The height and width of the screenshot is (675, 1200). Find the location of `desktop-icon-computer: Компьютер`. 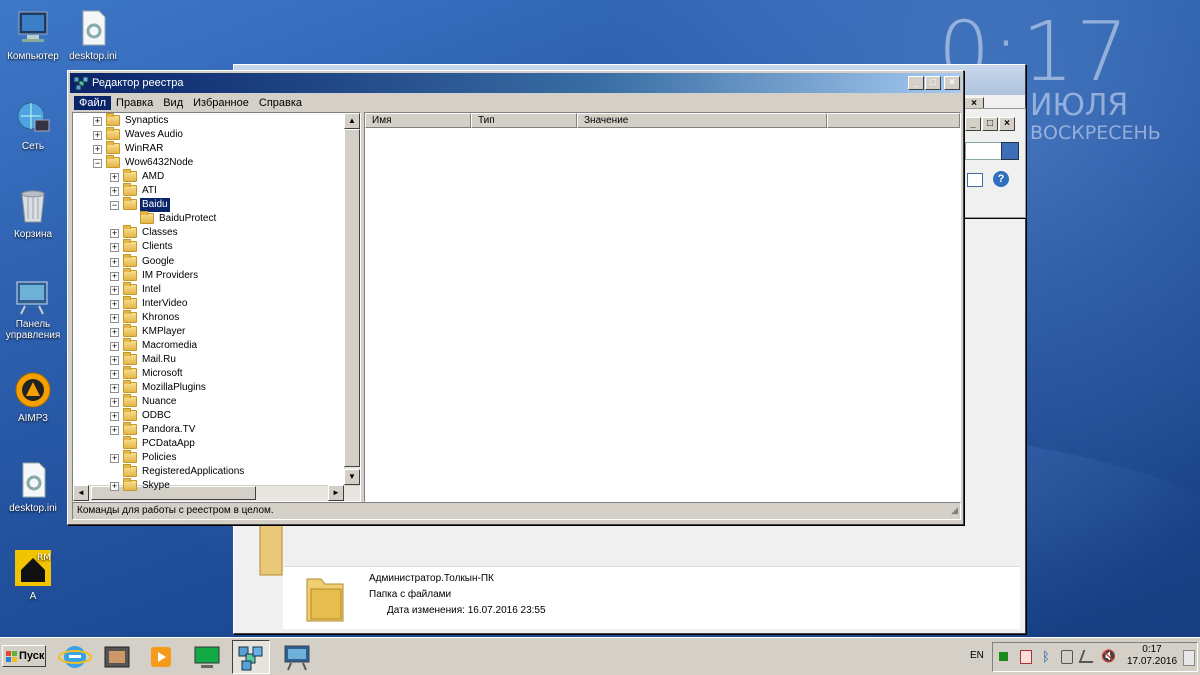

desktop-icon-computer: Компьютер is located at coordinates (33, 35).